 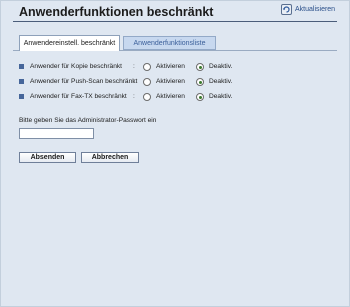 I want to click on fax-tx-enable-option: Aktivieren, so click(x=164, y=96).